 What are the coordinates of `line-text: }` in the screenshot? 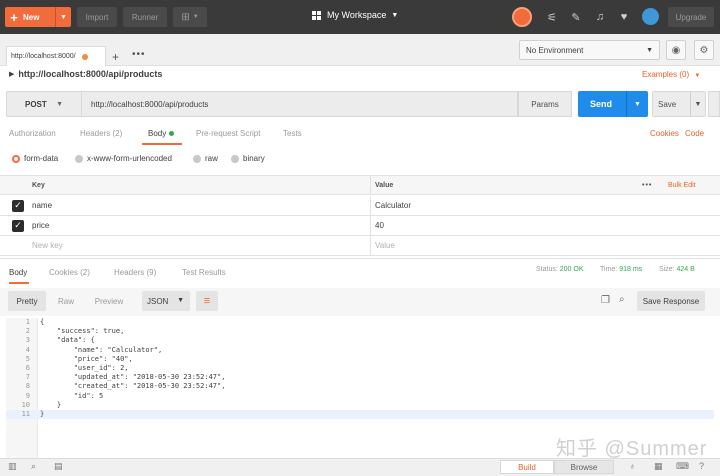 It's located at (51, 404).